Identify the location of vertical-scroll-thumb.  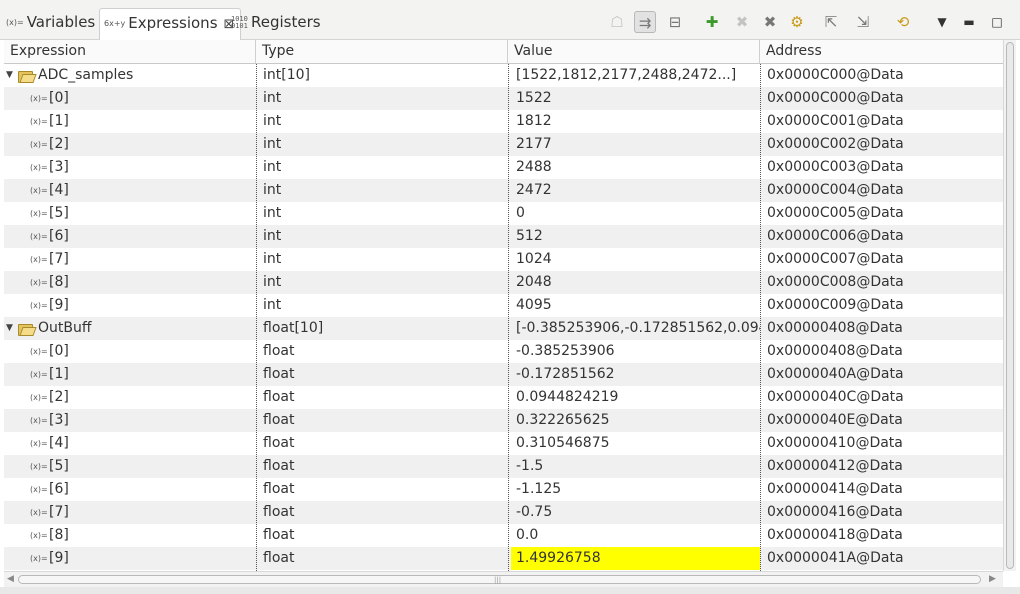
(1010, 305).